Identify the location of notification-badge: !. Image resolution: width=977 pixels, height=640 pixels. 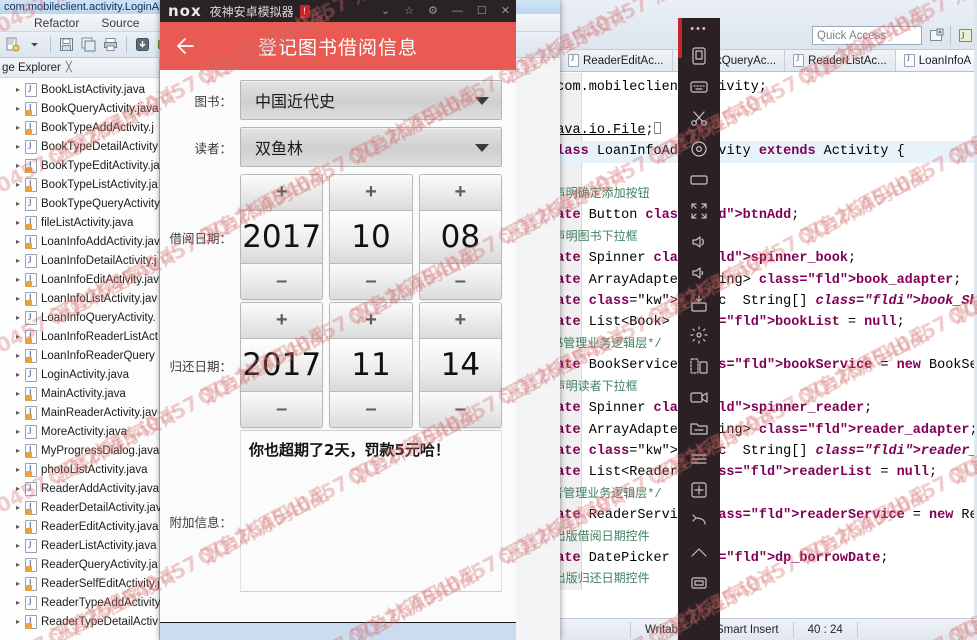
(304, 11).